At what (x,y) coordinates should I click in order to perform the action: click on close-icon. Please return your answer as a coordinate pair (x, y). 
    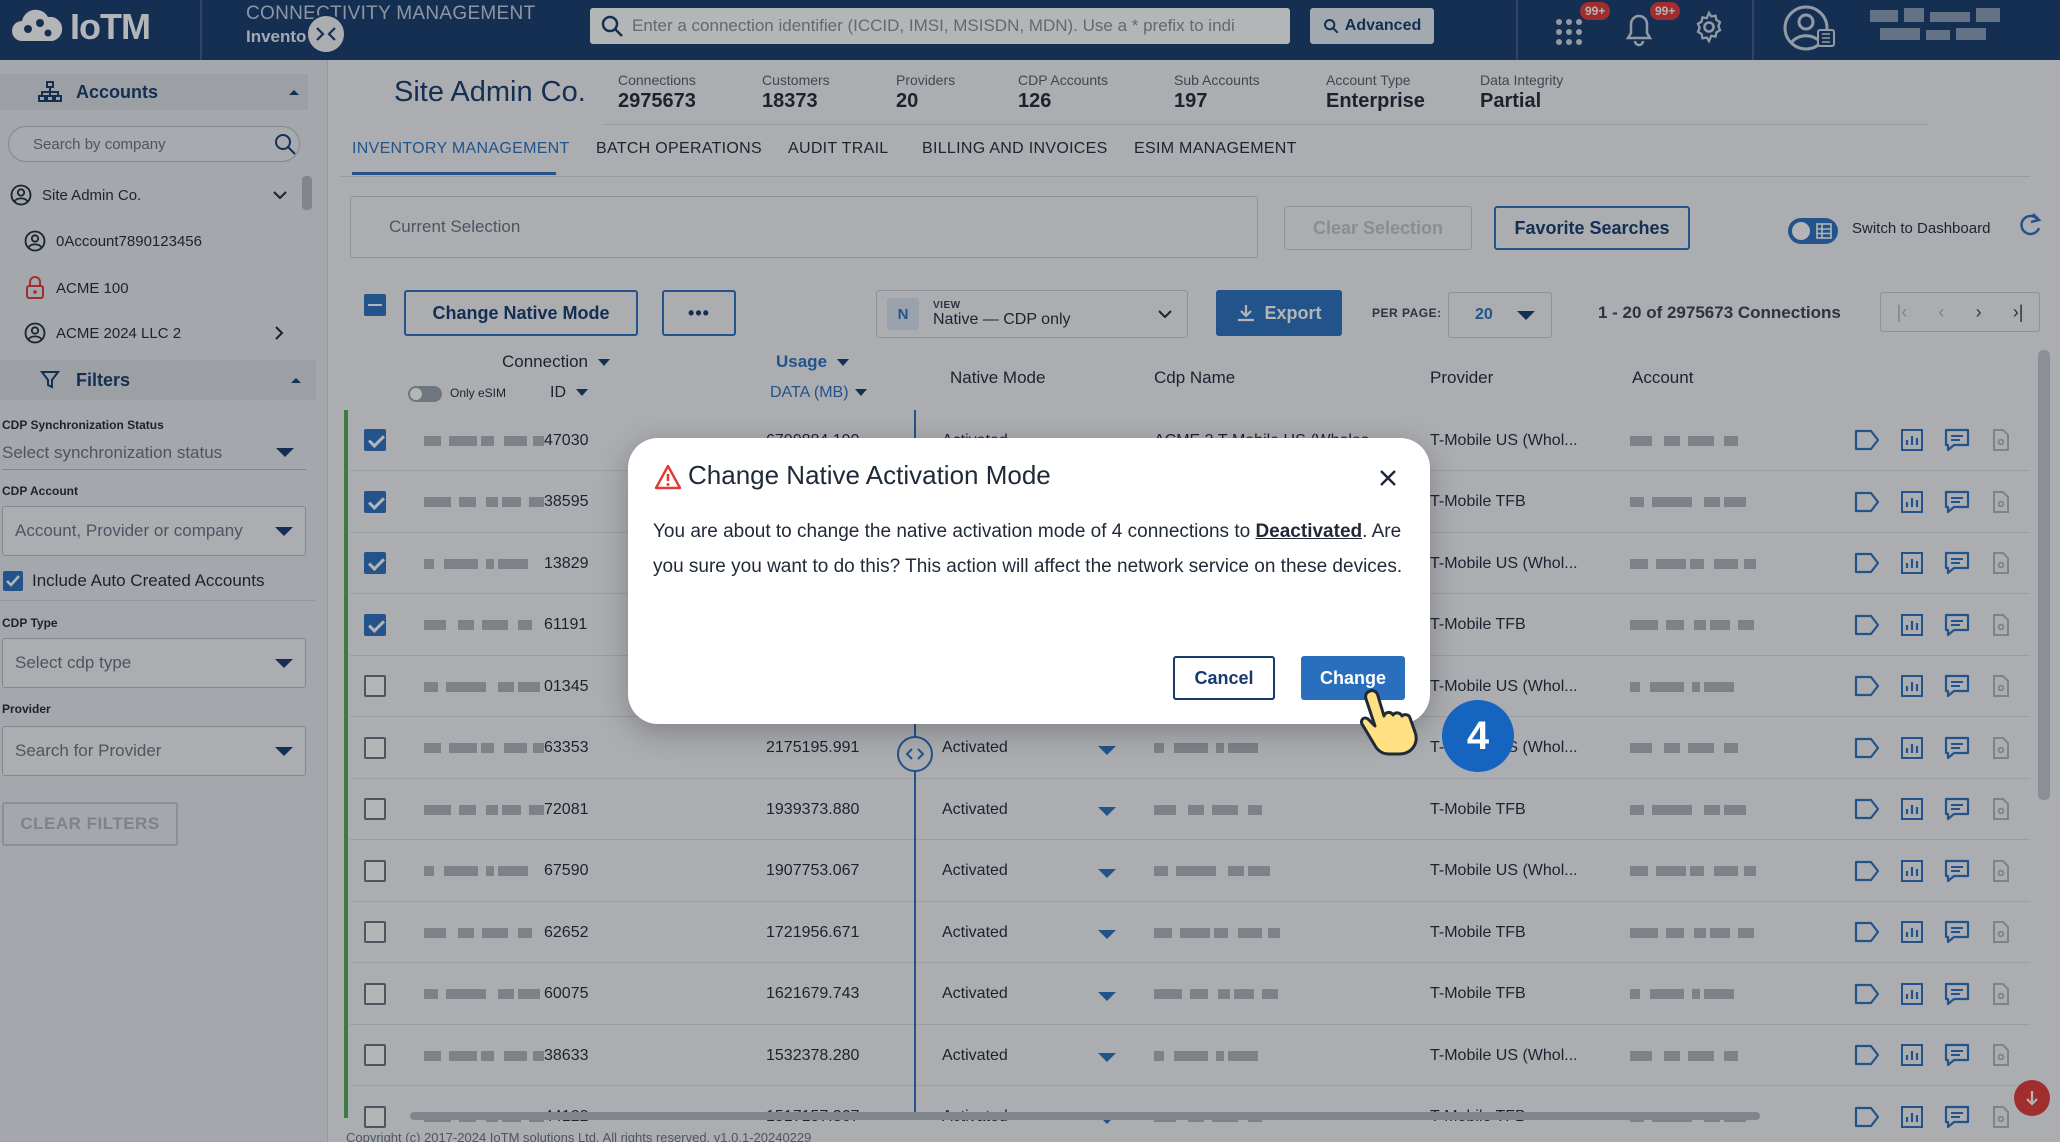
    Looking at the image, I should click on (1388, 478).